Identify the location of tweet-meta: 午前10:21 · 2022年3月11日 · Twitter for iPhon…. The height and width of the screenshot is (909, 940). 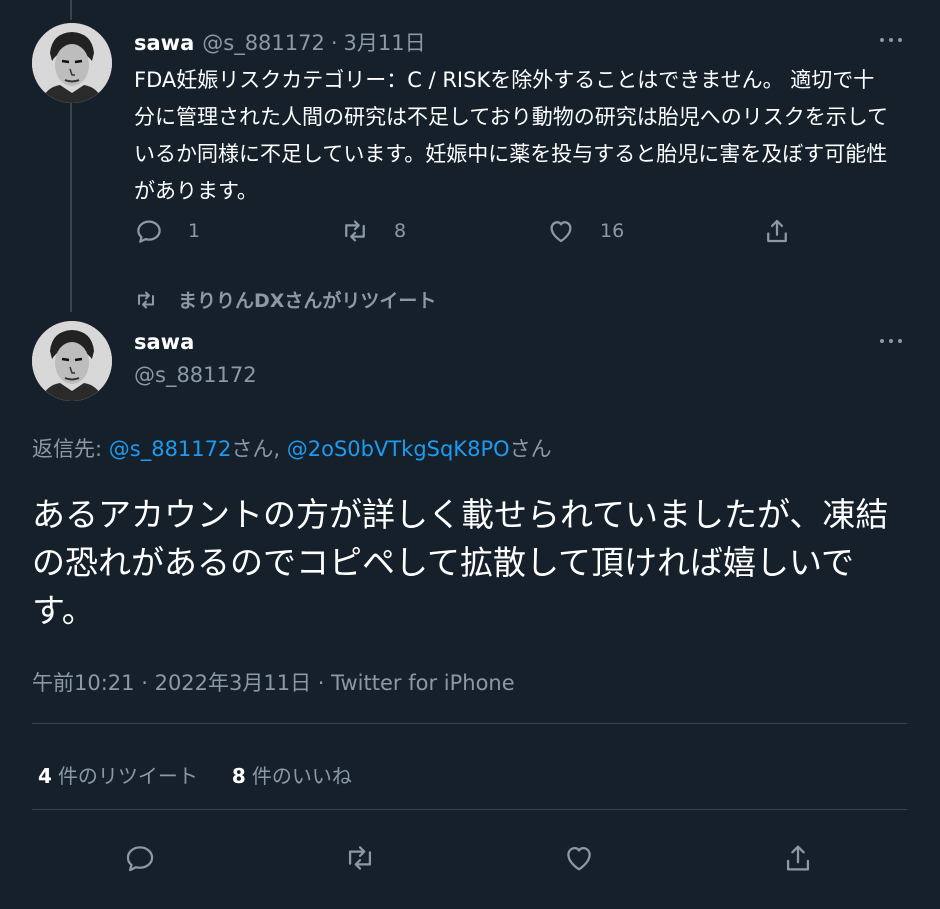
(273, 683).